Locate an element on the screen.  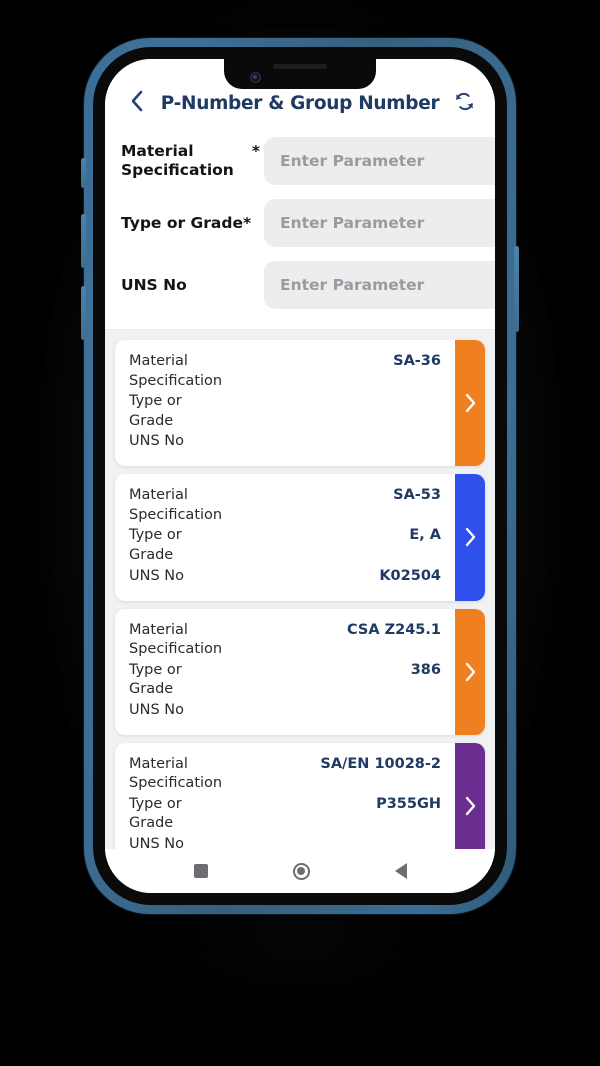
result-value-material-specification: SA-53 is located at coordinates (417, 495).